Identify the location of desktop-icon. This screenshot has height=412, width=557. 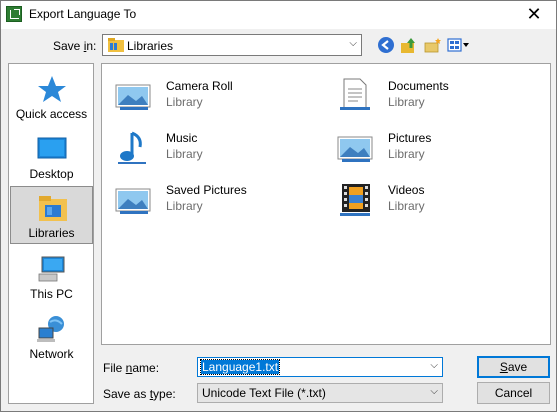
(52, 148).